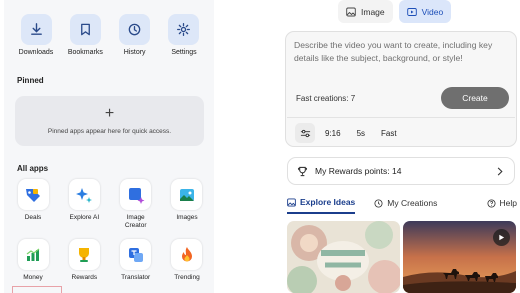 This screenshot has height=293, width=520. I want to click on app-label: Images, so click(187, 217).